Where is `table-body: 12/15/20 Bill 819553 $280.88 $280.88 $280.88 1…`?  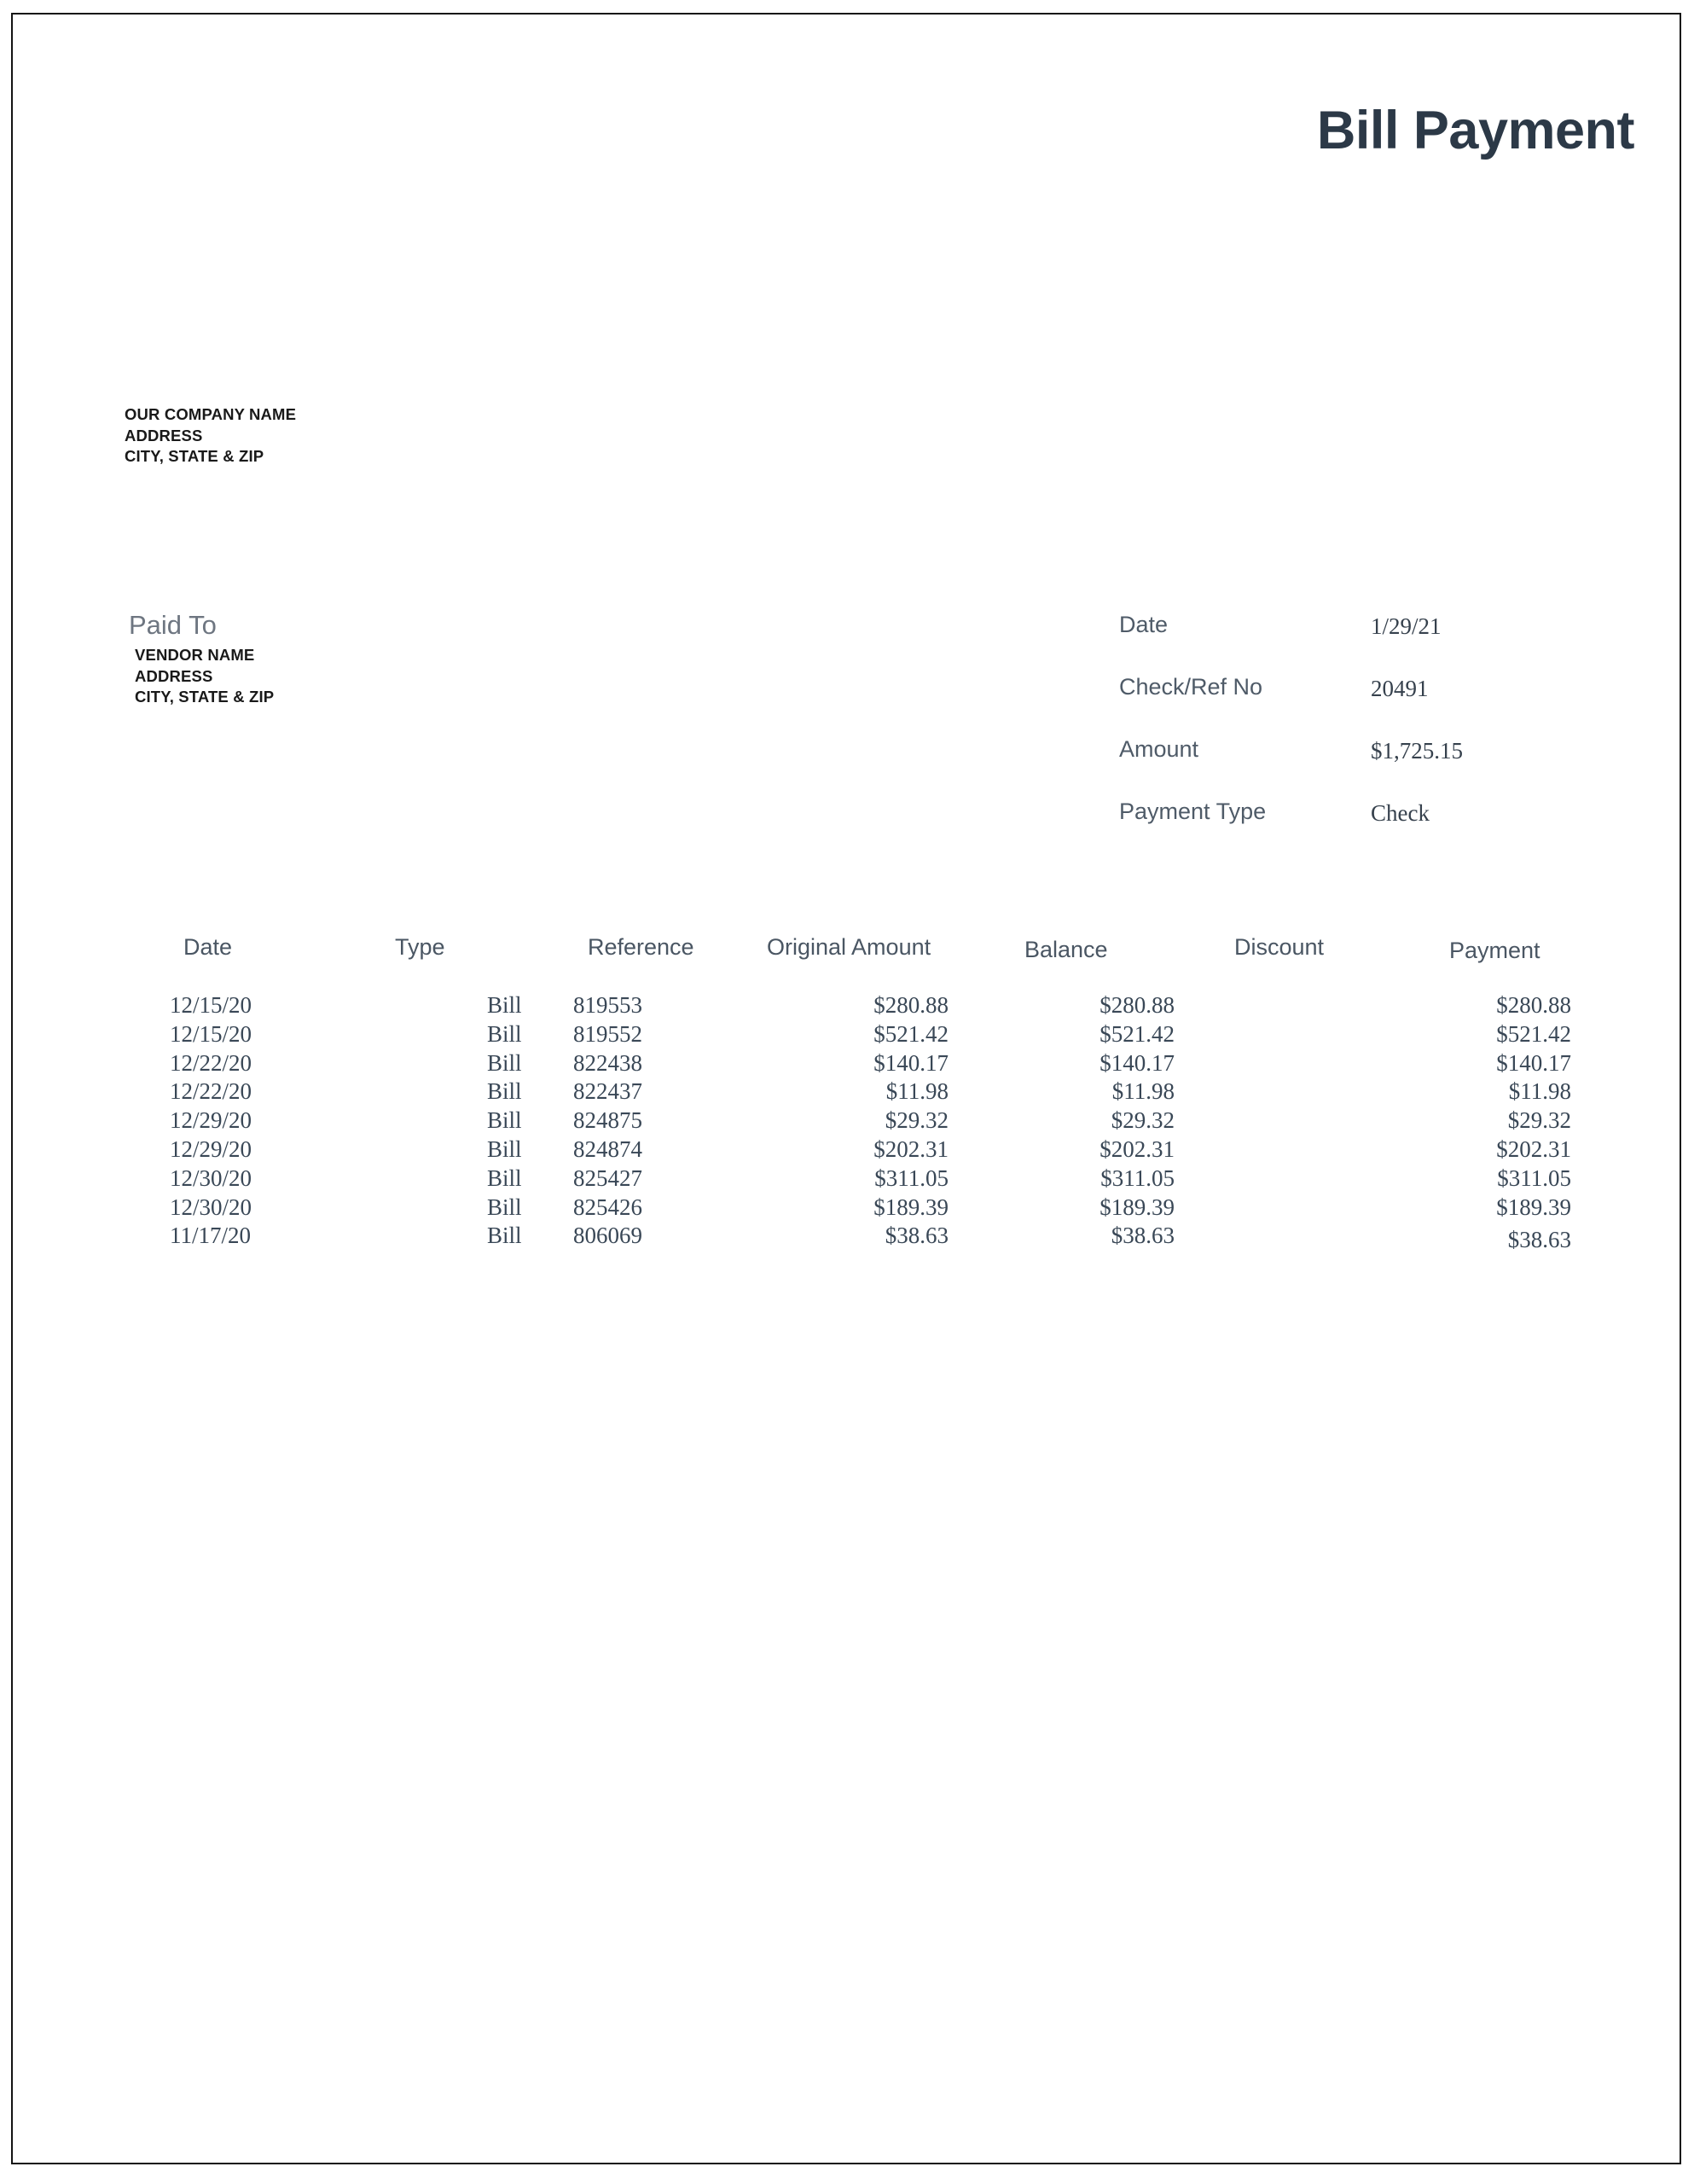
table-body: 12/15/20 Bill 819553 $280.88 $280.88 $280.88 1… is located at coordinates (846, 1122).